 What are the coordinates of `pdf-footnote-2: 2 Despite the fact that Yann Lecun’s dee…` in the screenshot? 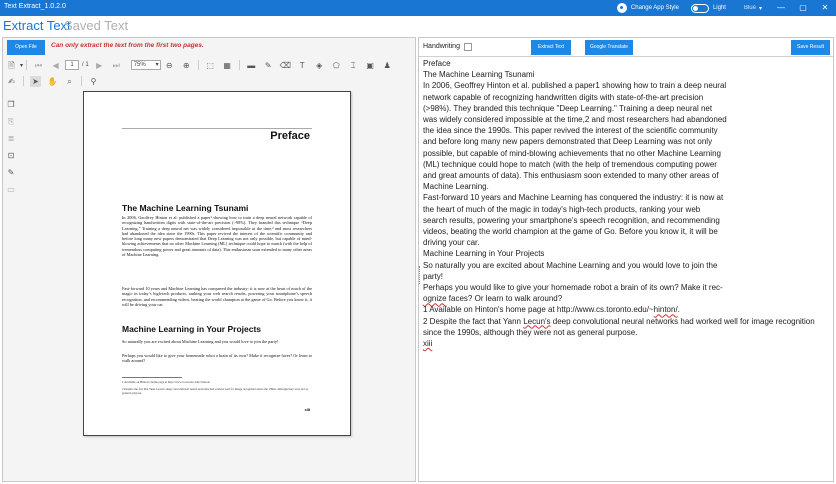 It's located at (215, 391).